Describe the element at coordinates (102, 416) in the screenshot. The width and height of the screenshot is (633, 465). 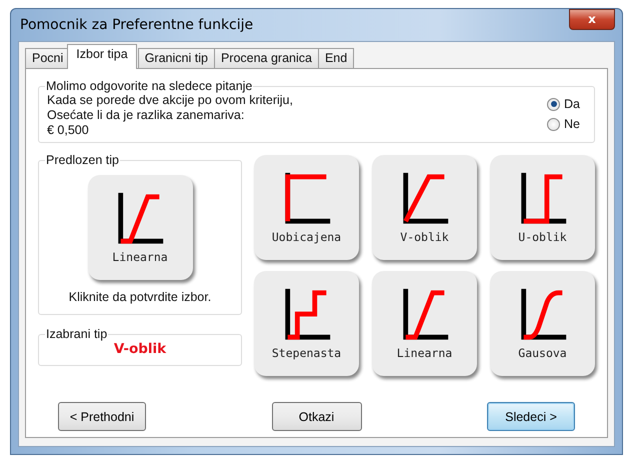
I see `back-button: < Prethodni` at that location.